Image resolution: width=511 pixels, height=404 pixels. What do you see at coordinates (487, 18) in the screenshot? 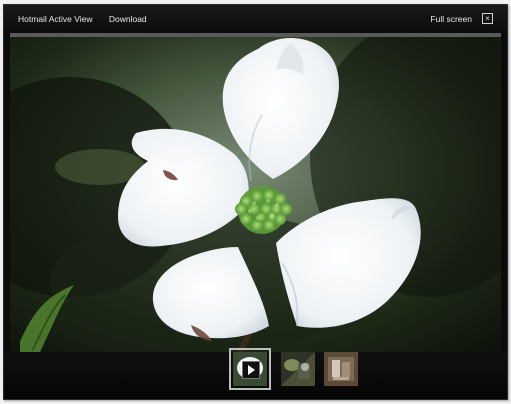
I see `close-icon: ×` at bounding box center [487, 18].